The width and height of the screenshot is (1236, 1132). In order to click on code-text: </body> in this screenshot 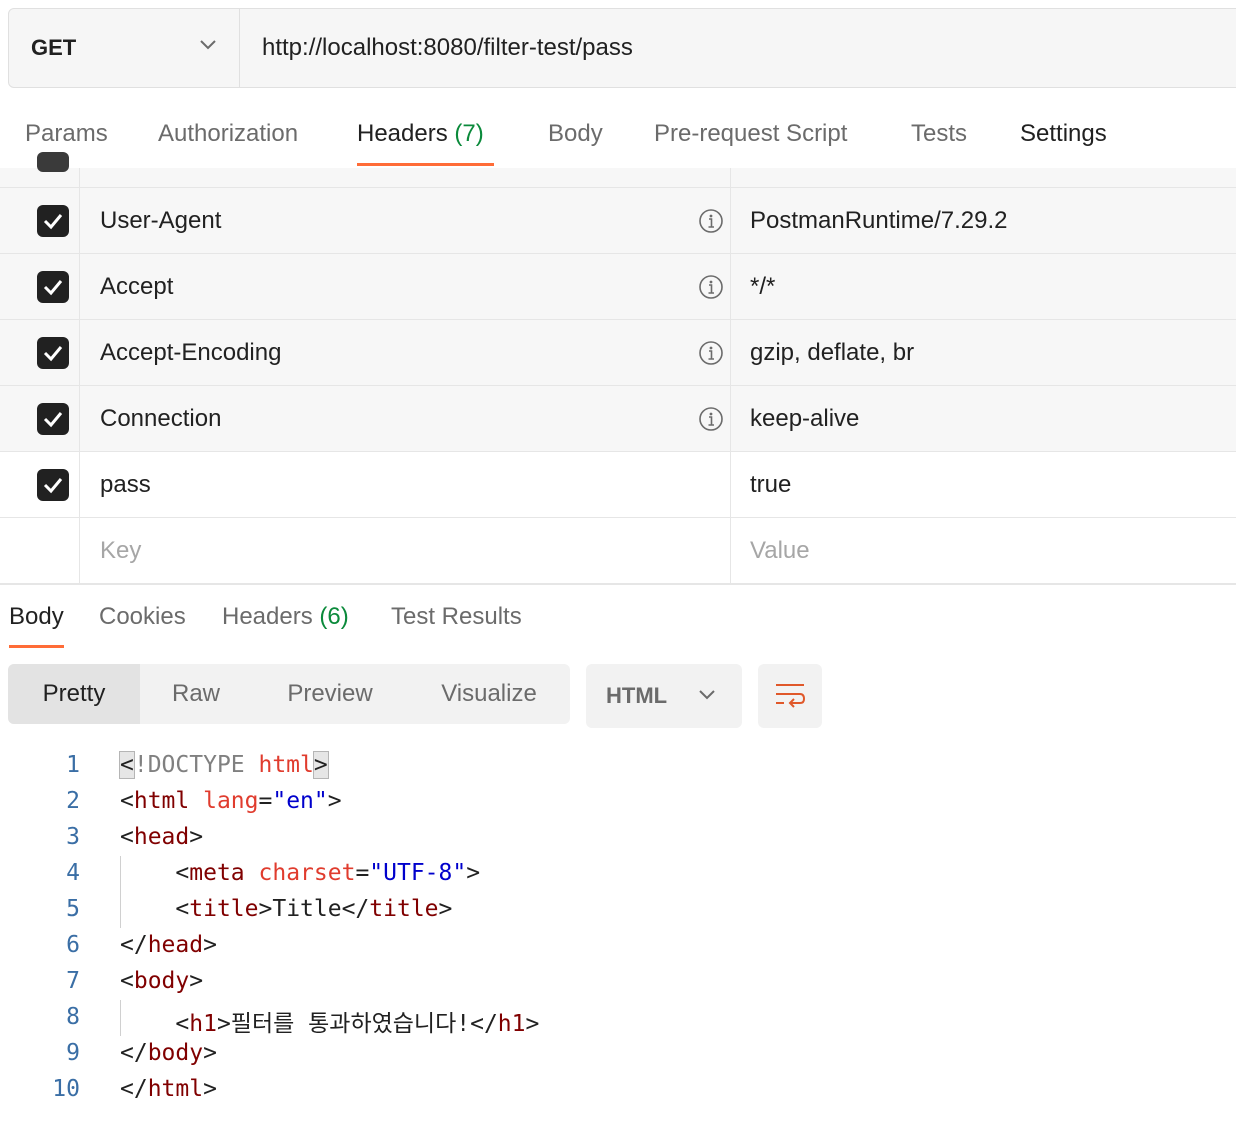, I will do `click(168, 1053)`.